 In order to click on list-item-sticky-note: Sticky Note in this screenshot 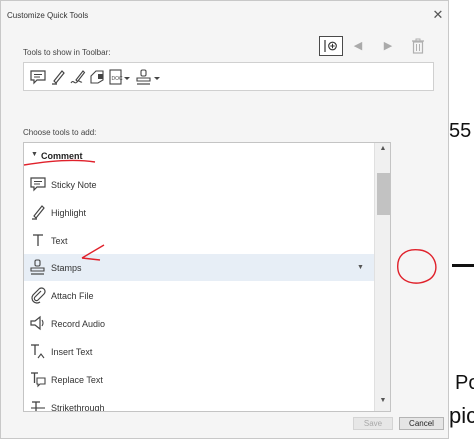, I will do `click(199, 184)`.